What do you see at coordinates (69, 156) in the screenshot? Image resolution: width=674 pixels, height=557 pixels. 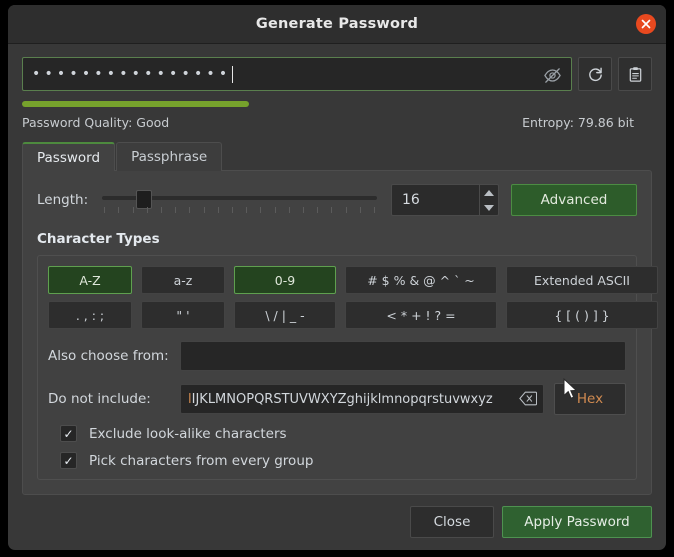 I see `tab-password: Password` at bounding box center [69, 156].